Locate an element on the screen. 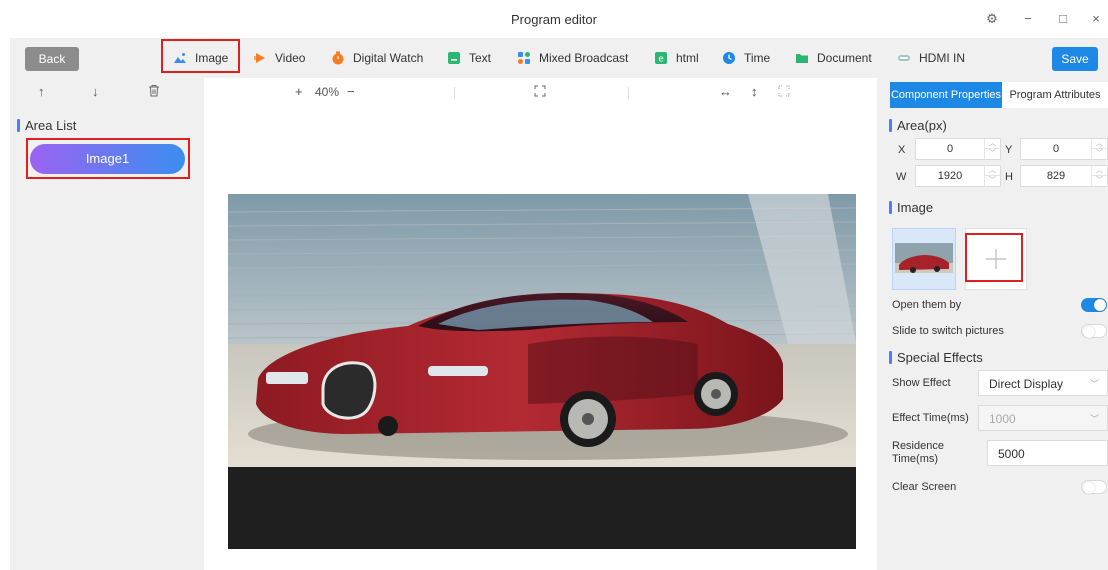 This screenshot has height=570, width=1108. close-icon: × is located at coordinates (1096, 19).